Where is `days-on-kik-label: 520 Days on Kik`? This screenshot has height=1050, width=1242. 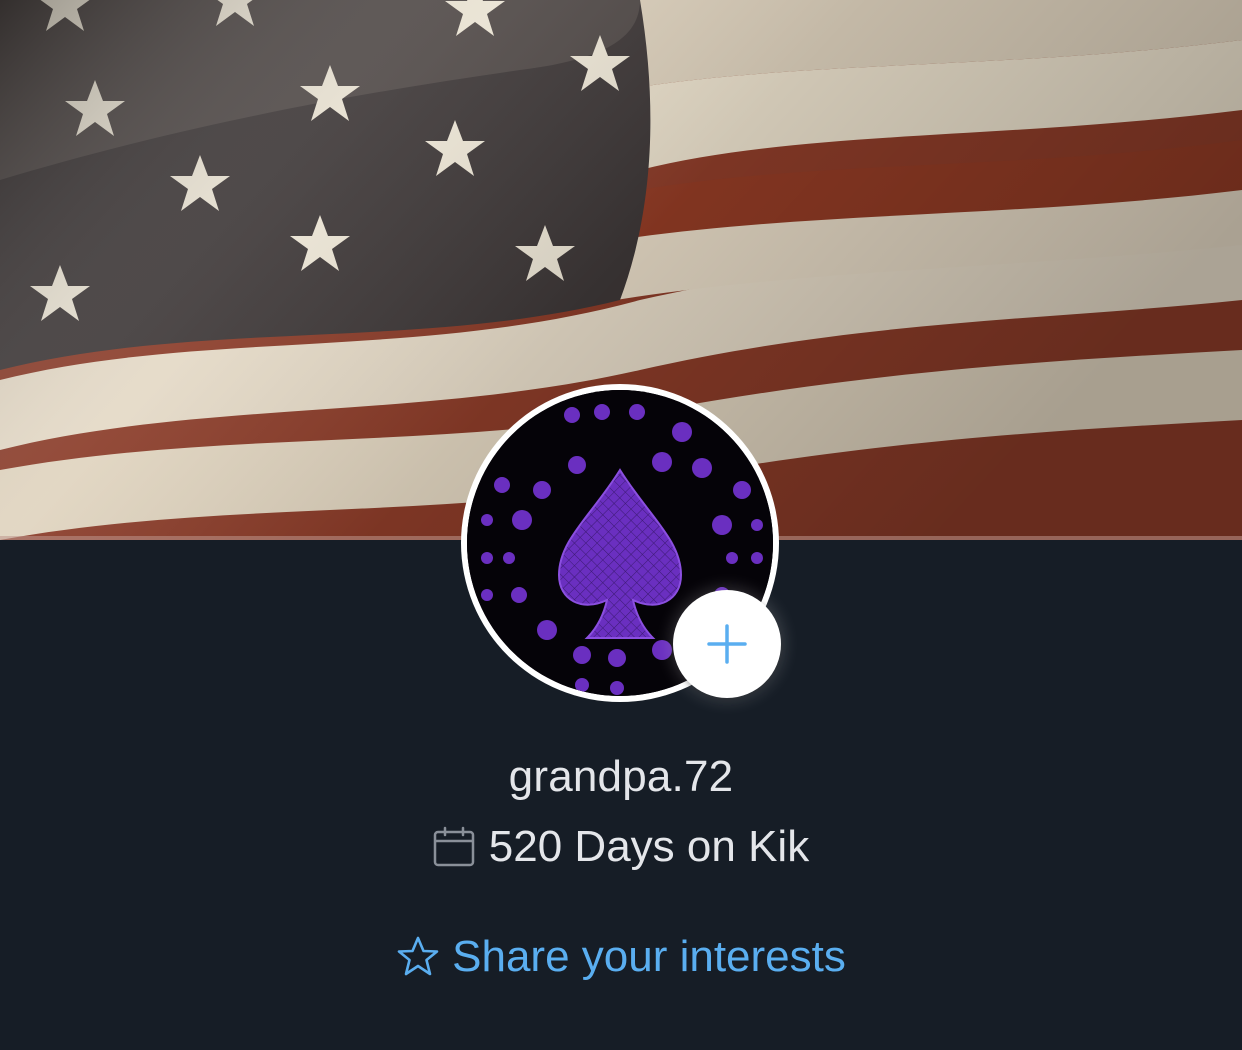
days-on-kik-label: 520 Days on Kik is located at coordinates (649, 846).